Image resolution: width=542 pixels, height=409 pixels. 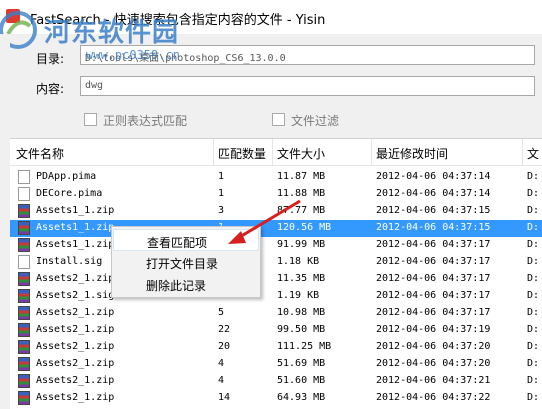 I want to click on cell-size: 1.19 KB, so click(x=298, y=295).